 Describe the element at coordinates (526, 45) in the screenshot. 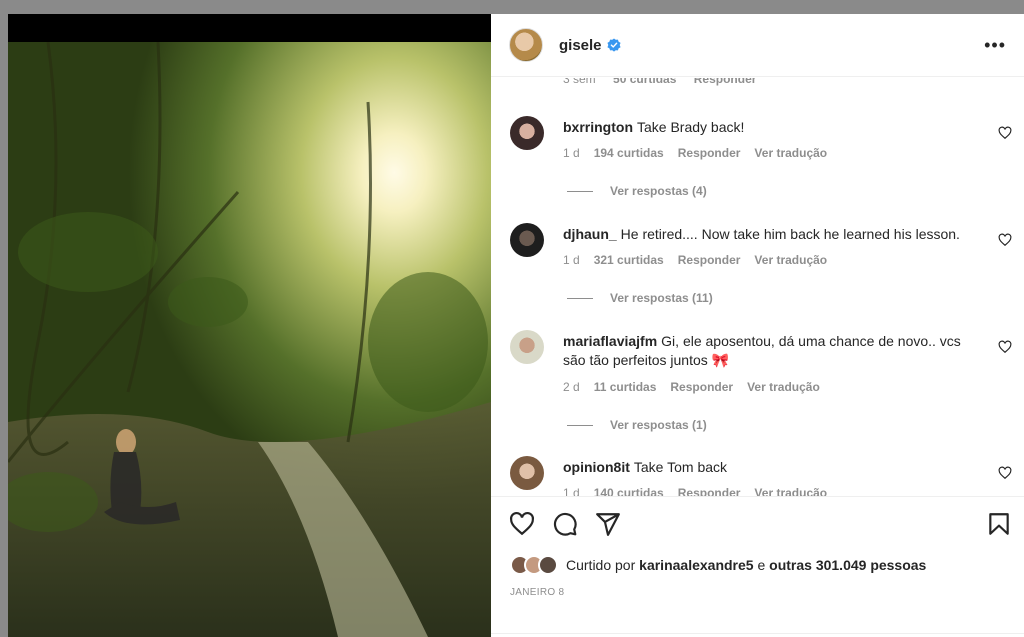

I see `author-avatar` at that location.